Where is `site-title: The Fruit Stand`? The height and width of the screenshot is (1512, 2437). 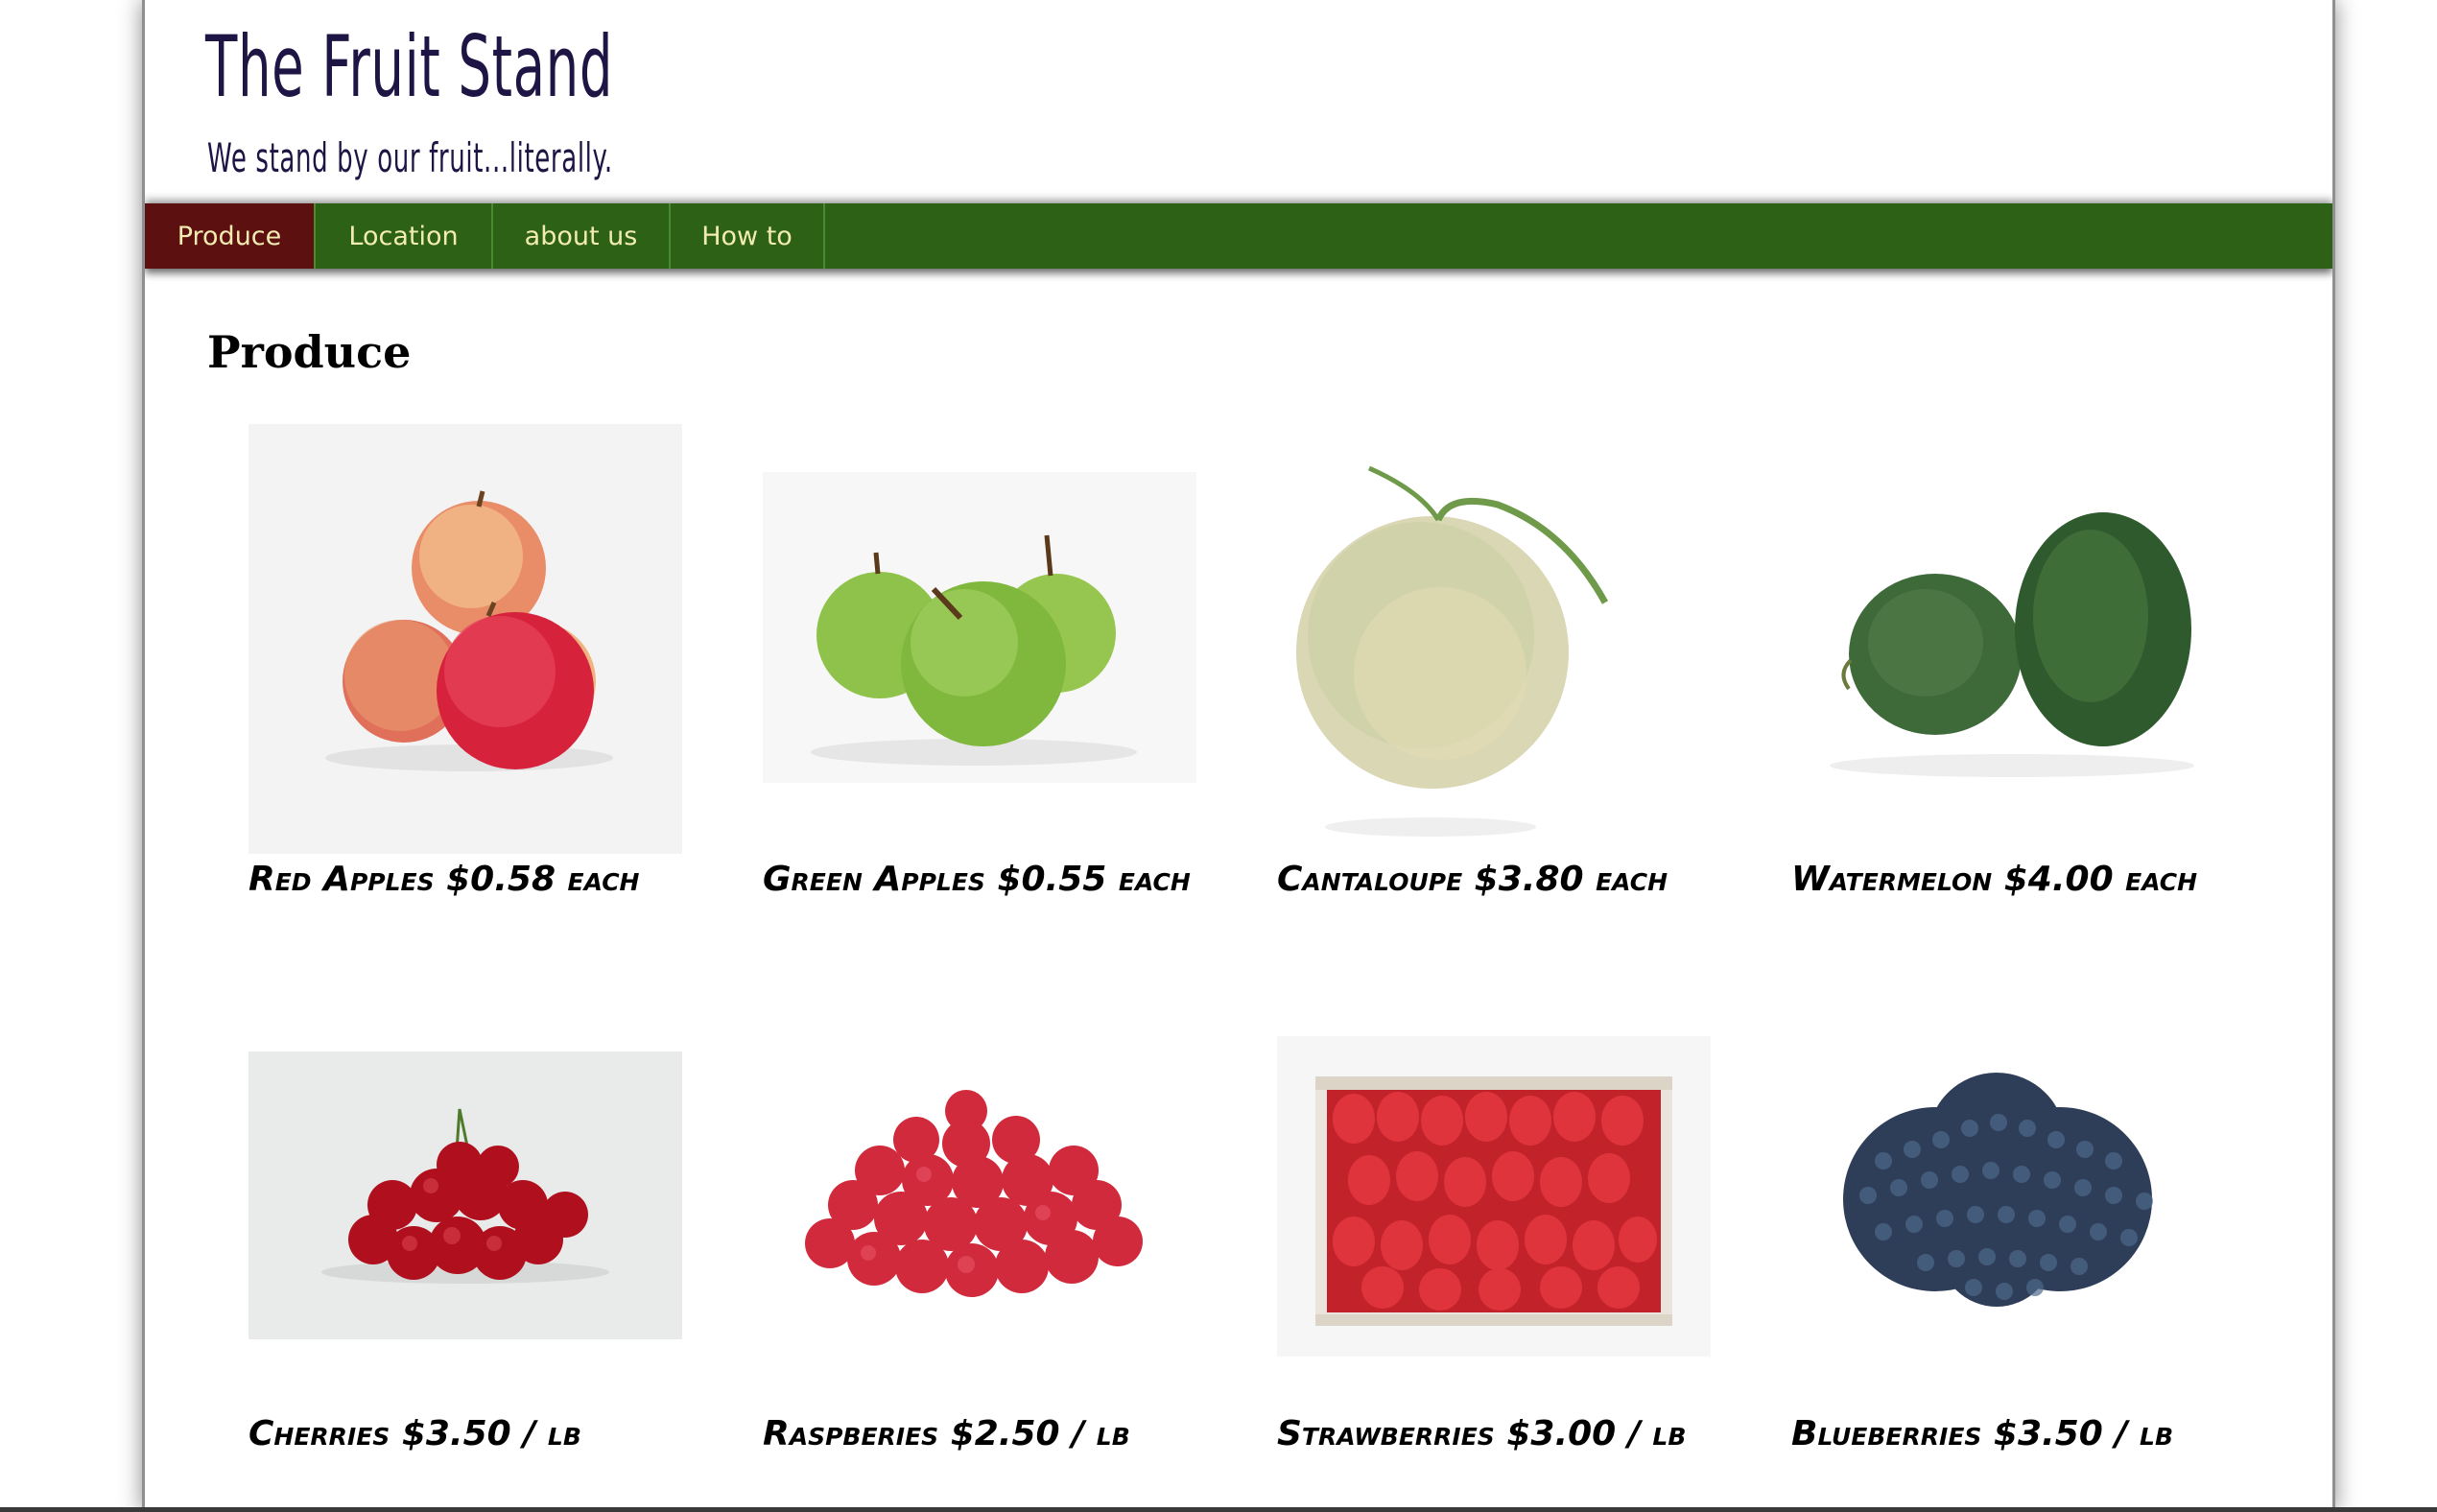 site-title: The Fruit Stand is located at coordinates (409, 66).